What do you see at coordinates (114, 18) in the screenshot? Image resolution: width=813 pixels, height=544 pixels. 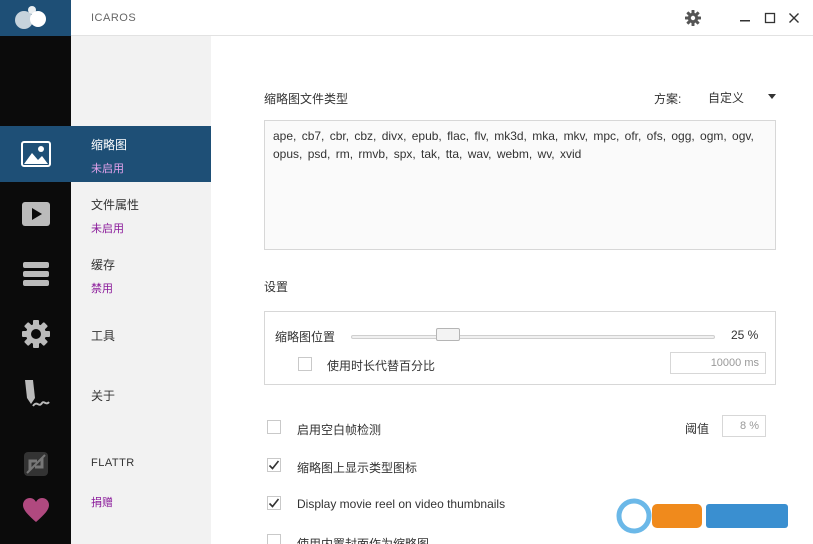 I see `app-title: ICAROS` at bounding box center [114, 18].